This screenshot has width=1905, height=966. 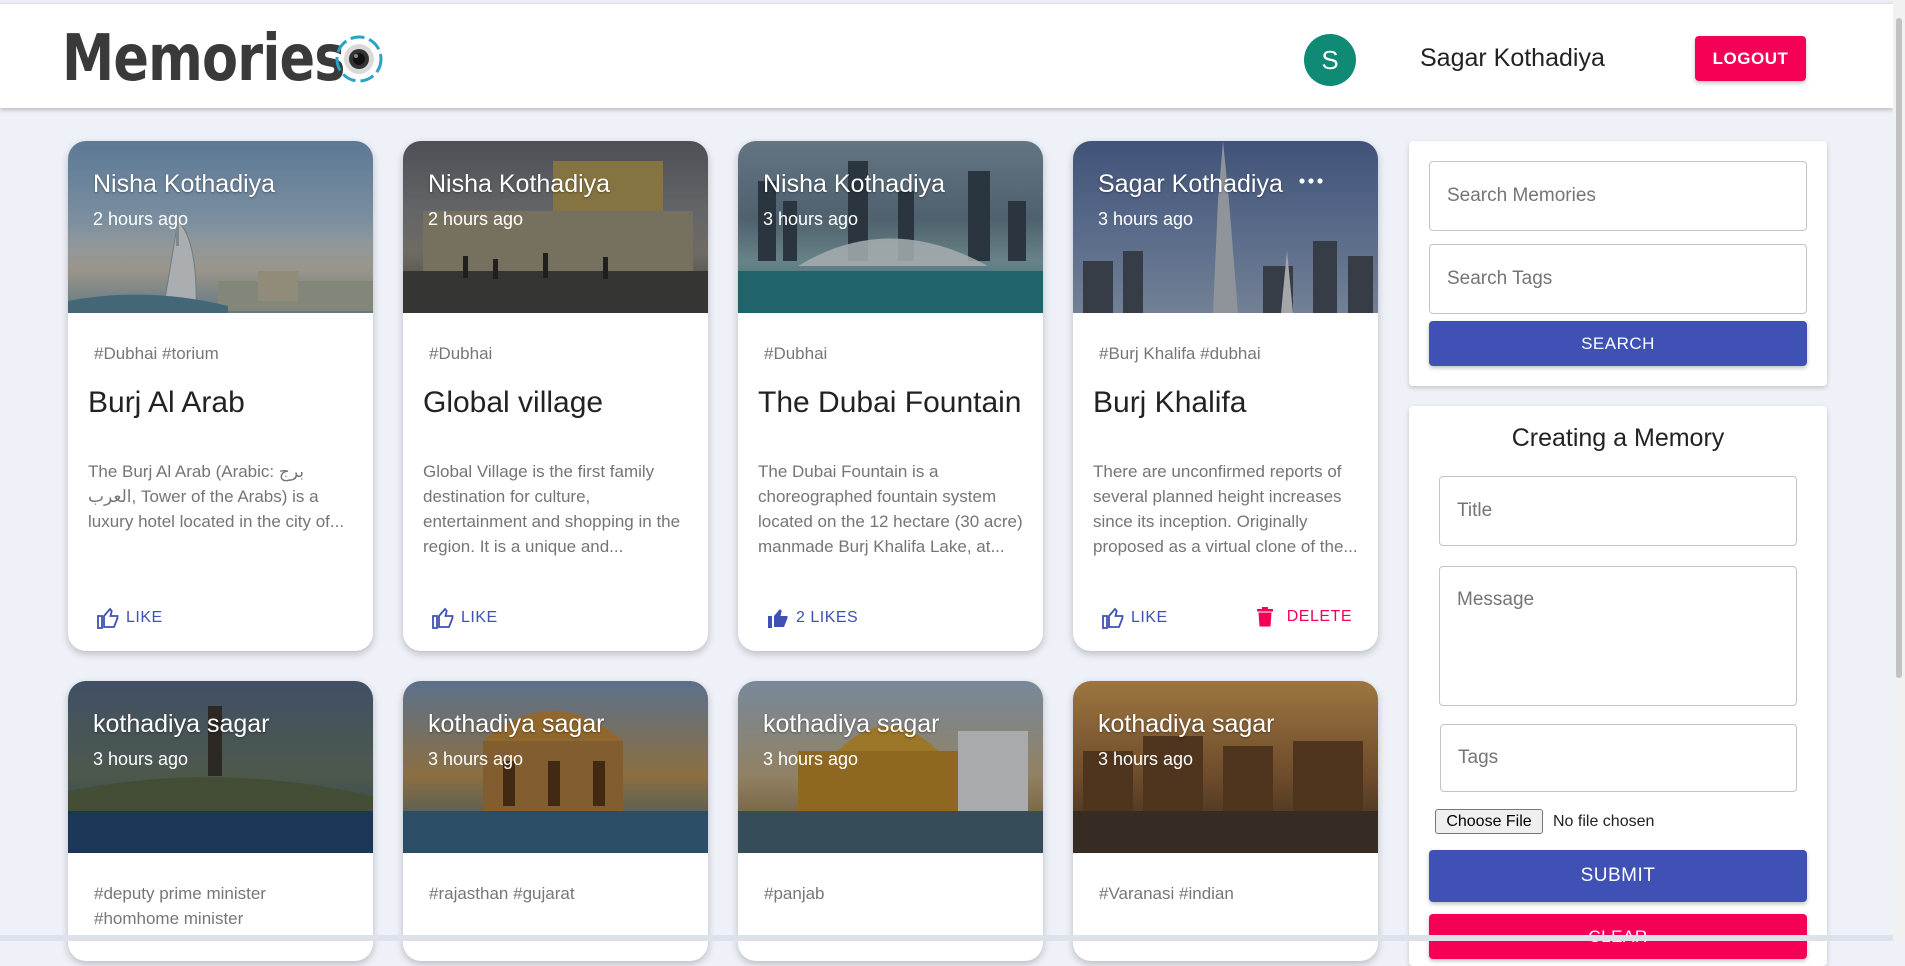 What do you see at coordinates (1330, 60) in the screenshot?
I see `avatar: S` at bounding box center [1330, 60].